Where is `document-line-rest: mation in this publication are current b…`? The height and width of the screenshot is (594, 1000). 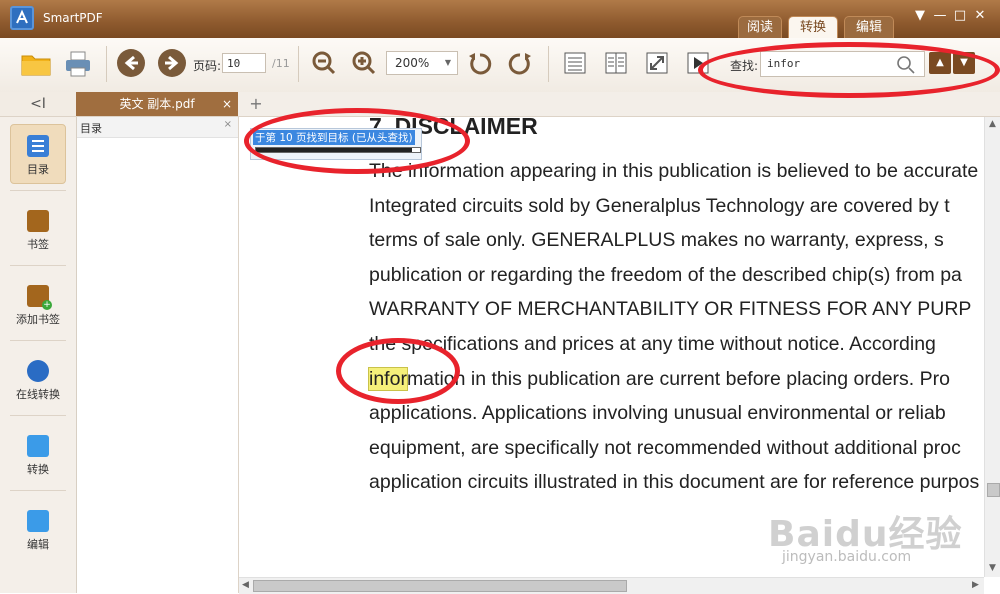
document-line-rest: mation in this publication are current b… is located at coordinates (678, 379).